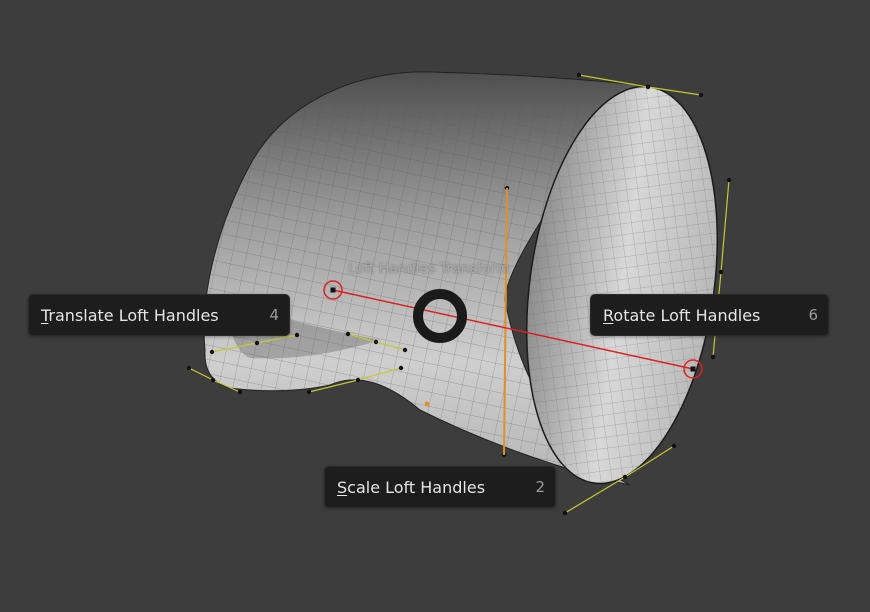 The height and width of the screenshot is (612, 870). What do you see at coordinates (813, 315) in the screenshot?
I see `hotkey-number: 6` at bounding box center [813, 315].